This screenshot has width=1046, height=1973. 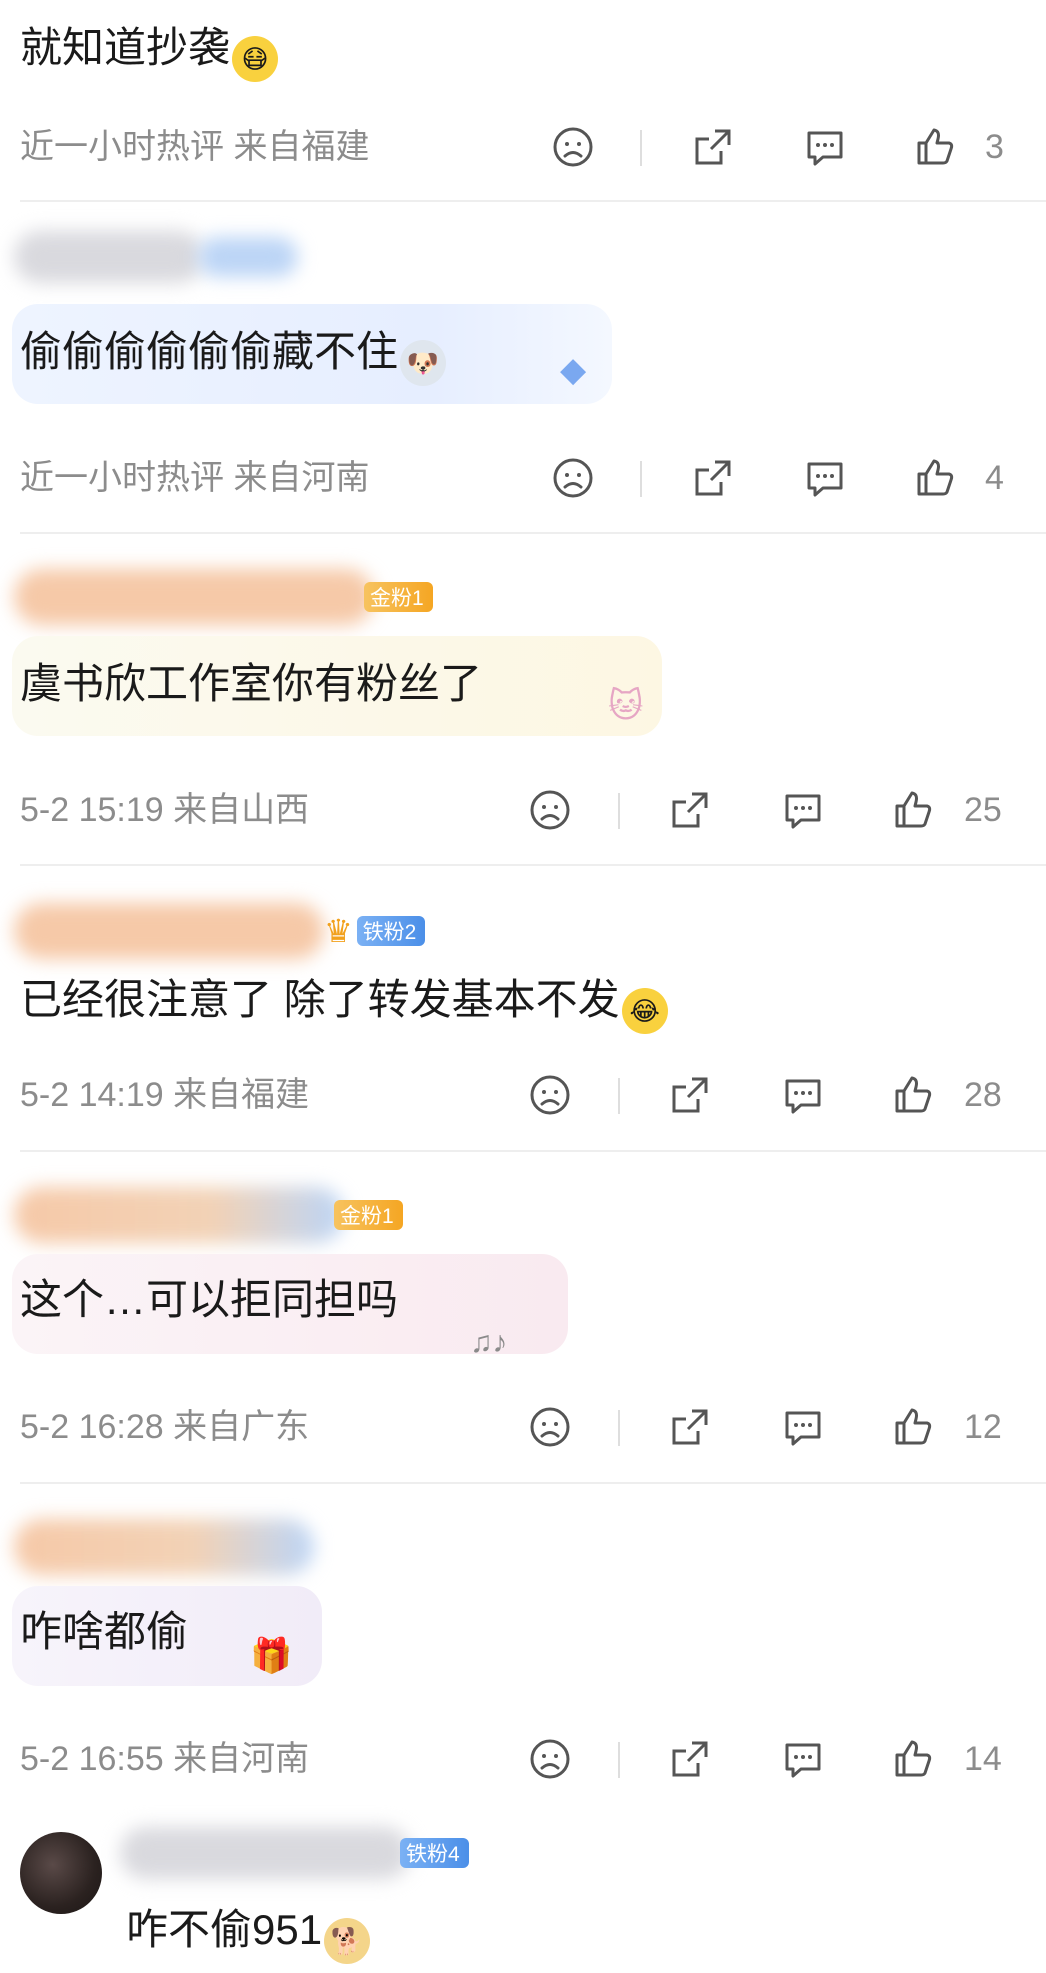 What do you see at coordinates (573, 370) in the screenshot?
I see `diamond-decoration-icon: ◆` at bounding box center [573, 370].